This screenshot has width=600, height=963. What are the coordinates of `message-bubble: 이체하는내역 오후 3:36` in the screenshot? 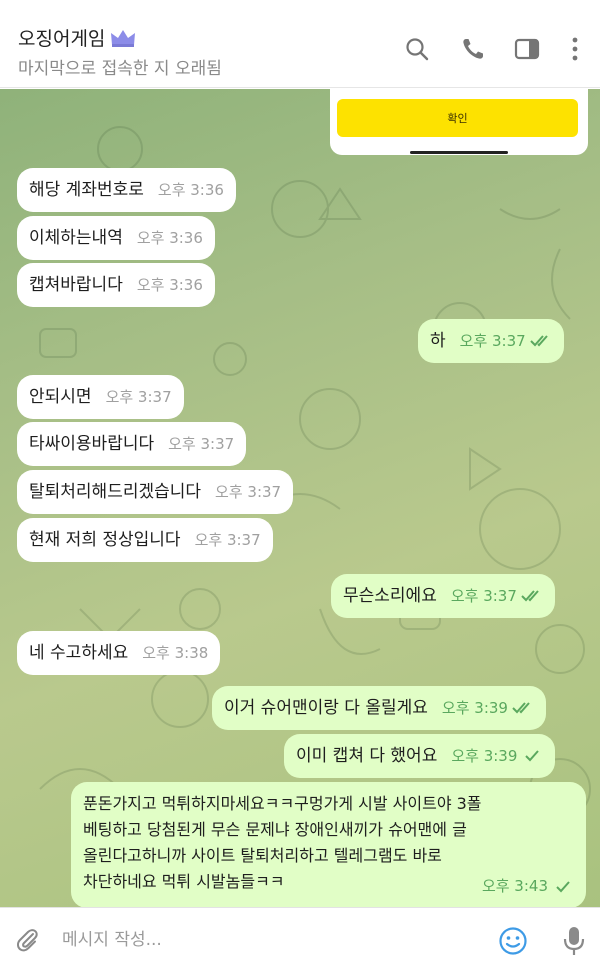 It's located at (116, 238).